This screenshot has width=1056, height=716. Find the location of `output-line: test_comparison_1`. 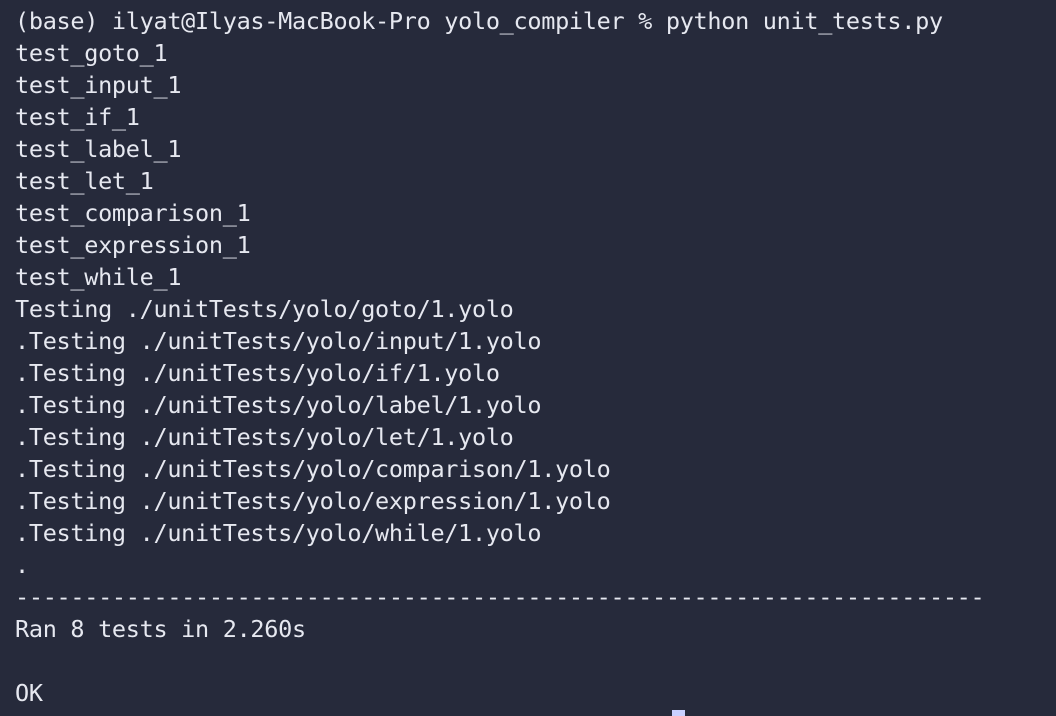

output-line: test_comparison_1 is located at coordinates (133, 213).